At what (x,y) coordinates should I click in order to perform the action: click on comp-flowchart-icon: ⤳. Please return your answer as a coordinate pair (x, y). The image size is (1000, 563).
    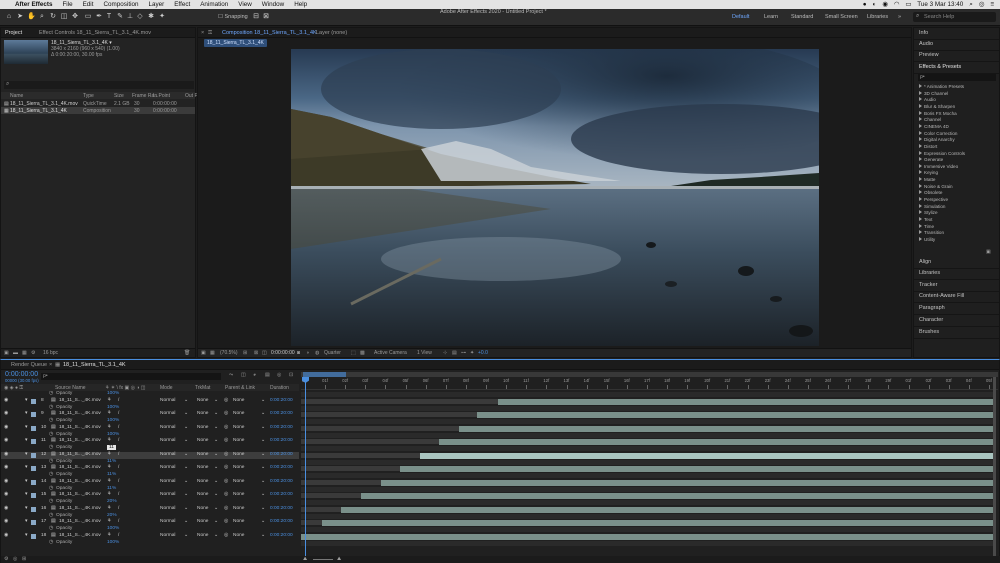
    Looking at the image, I should click on (231, 375).